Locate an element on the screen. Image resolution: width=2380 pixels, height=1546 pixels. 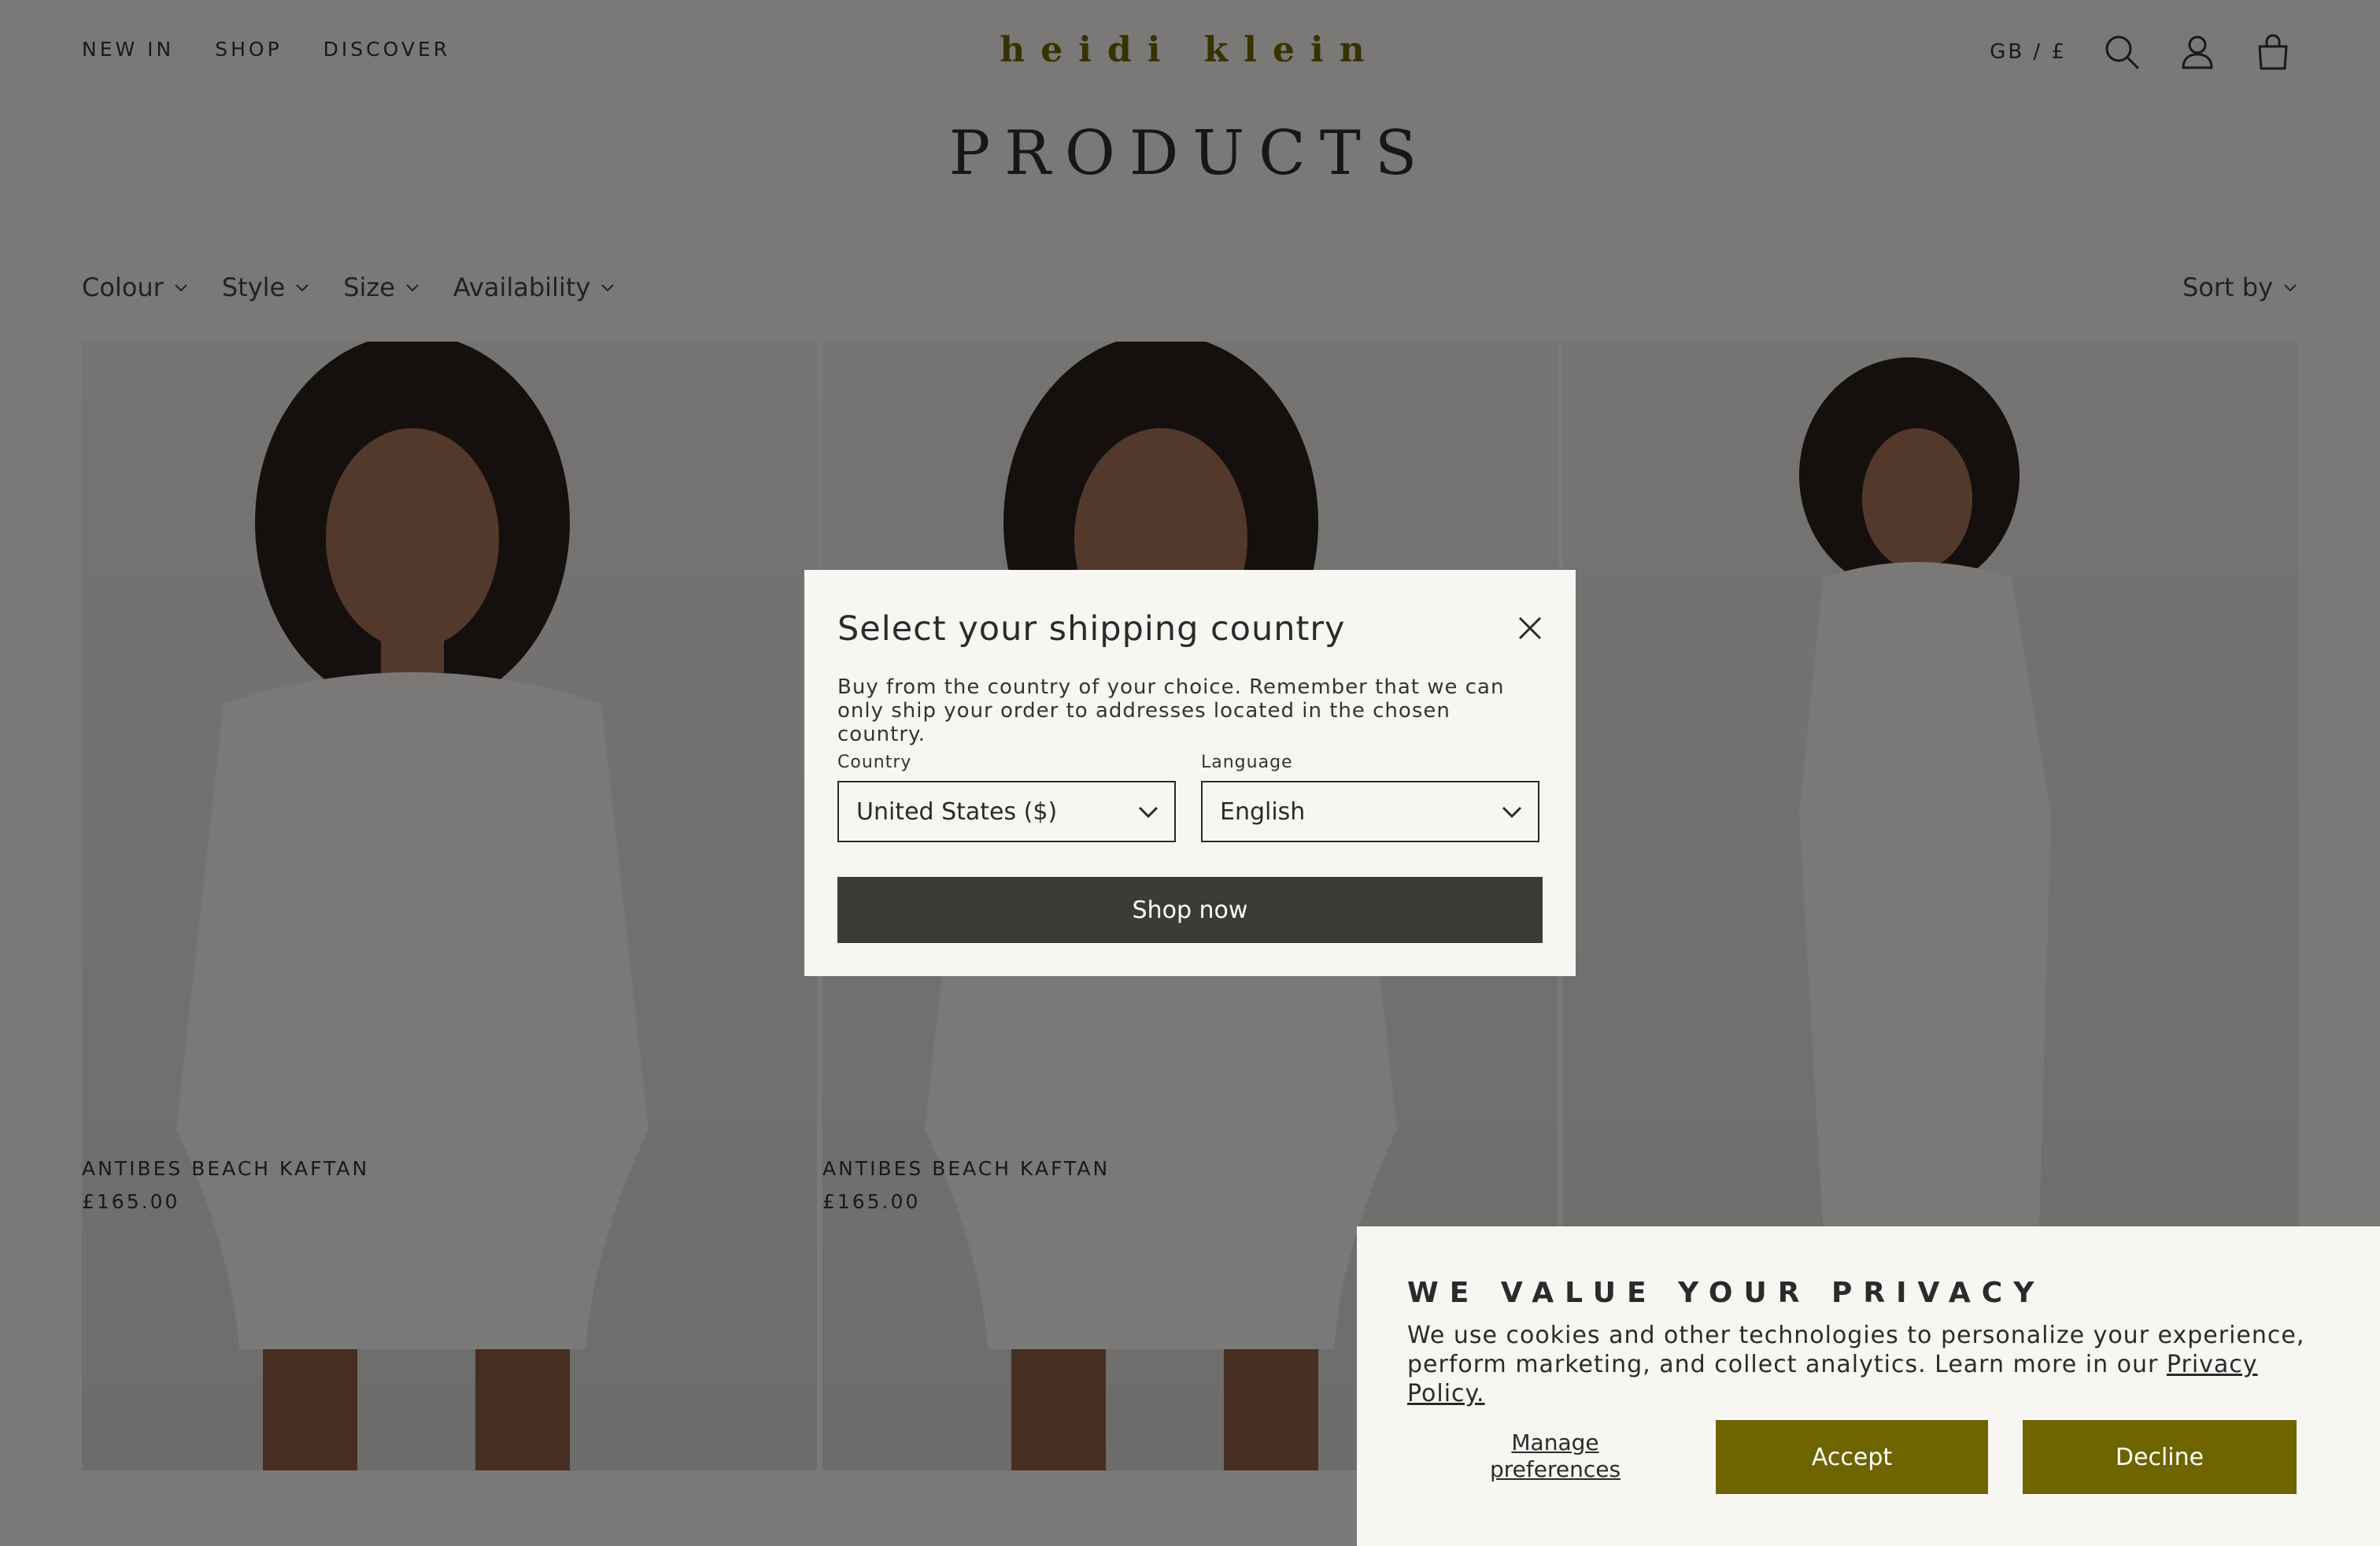
country-select: United States ($) is located at coordinates (1006, 811).